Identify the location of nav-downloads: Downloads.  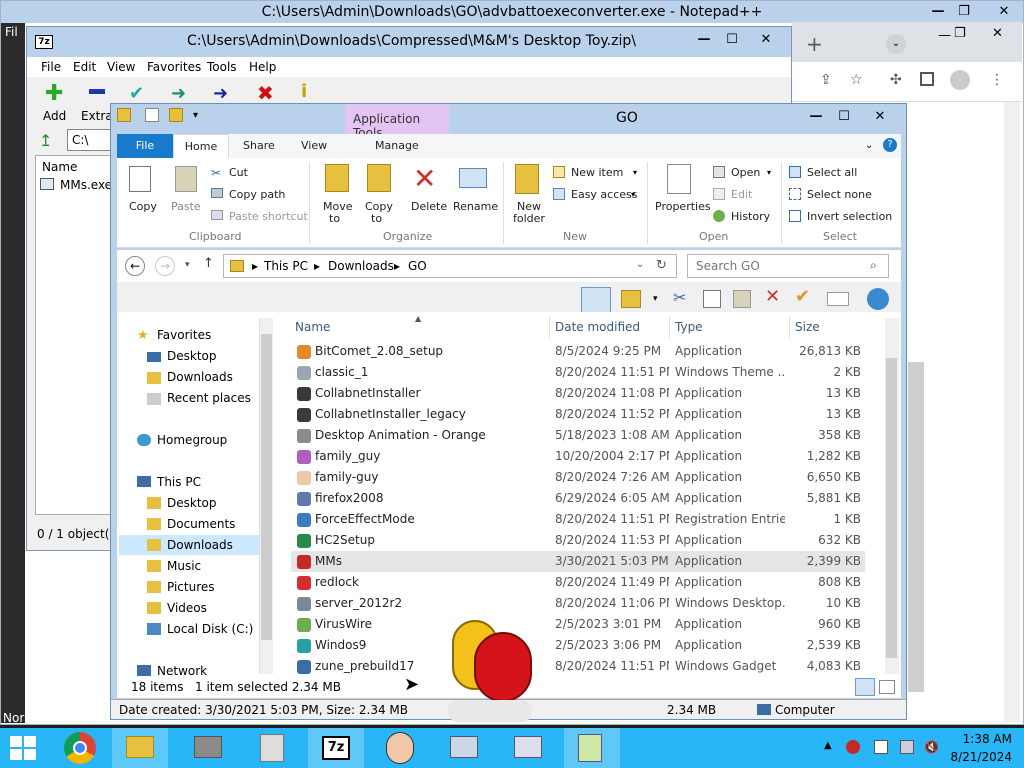
(200, 377).